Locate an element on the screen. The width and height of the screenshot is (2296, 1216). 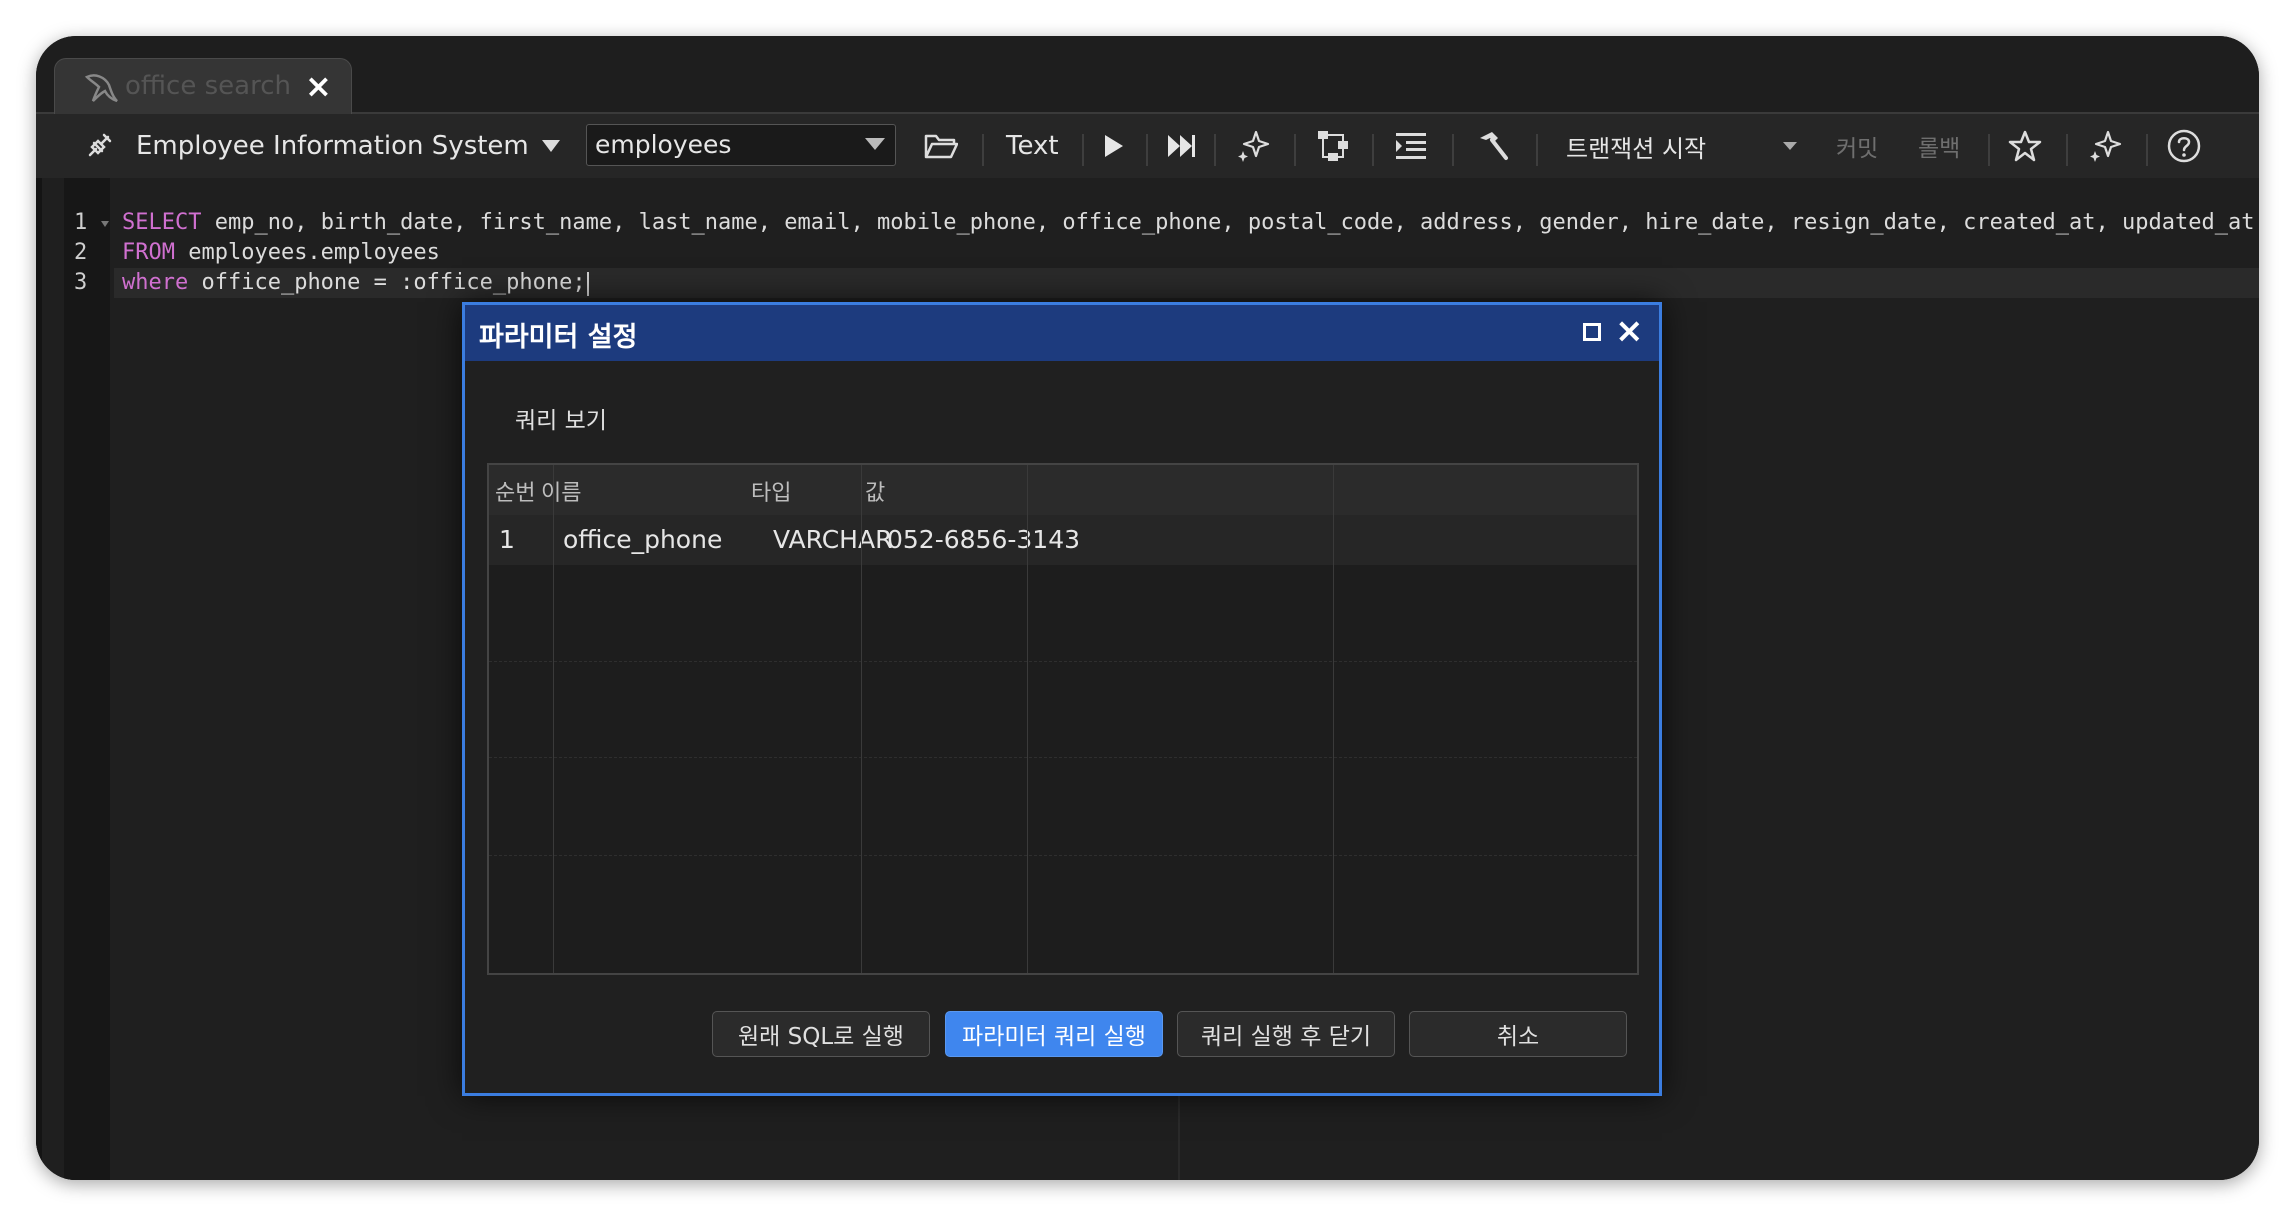
run-icon is located at coordinates (1114, 146).